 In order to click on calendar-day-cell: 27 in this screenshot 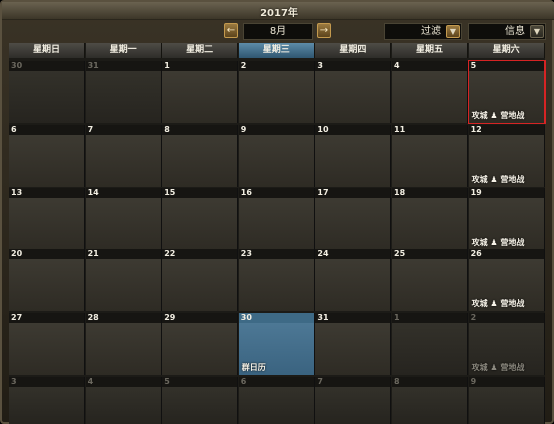, I will do `click(47, 344)`.